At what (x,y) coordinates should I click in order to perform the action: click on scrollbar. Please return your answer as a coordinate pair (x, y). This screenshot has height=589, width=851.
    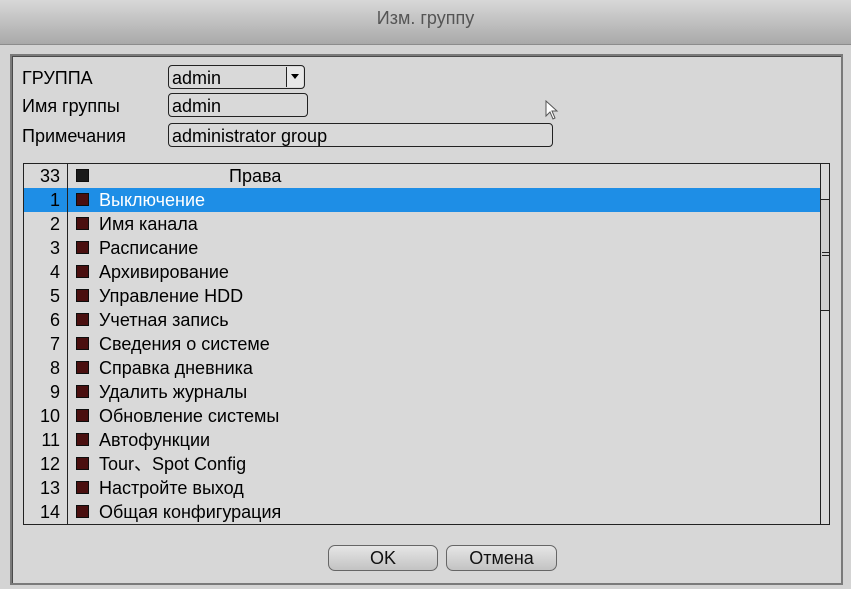
    Looking at the image, I should click on (824, 344).